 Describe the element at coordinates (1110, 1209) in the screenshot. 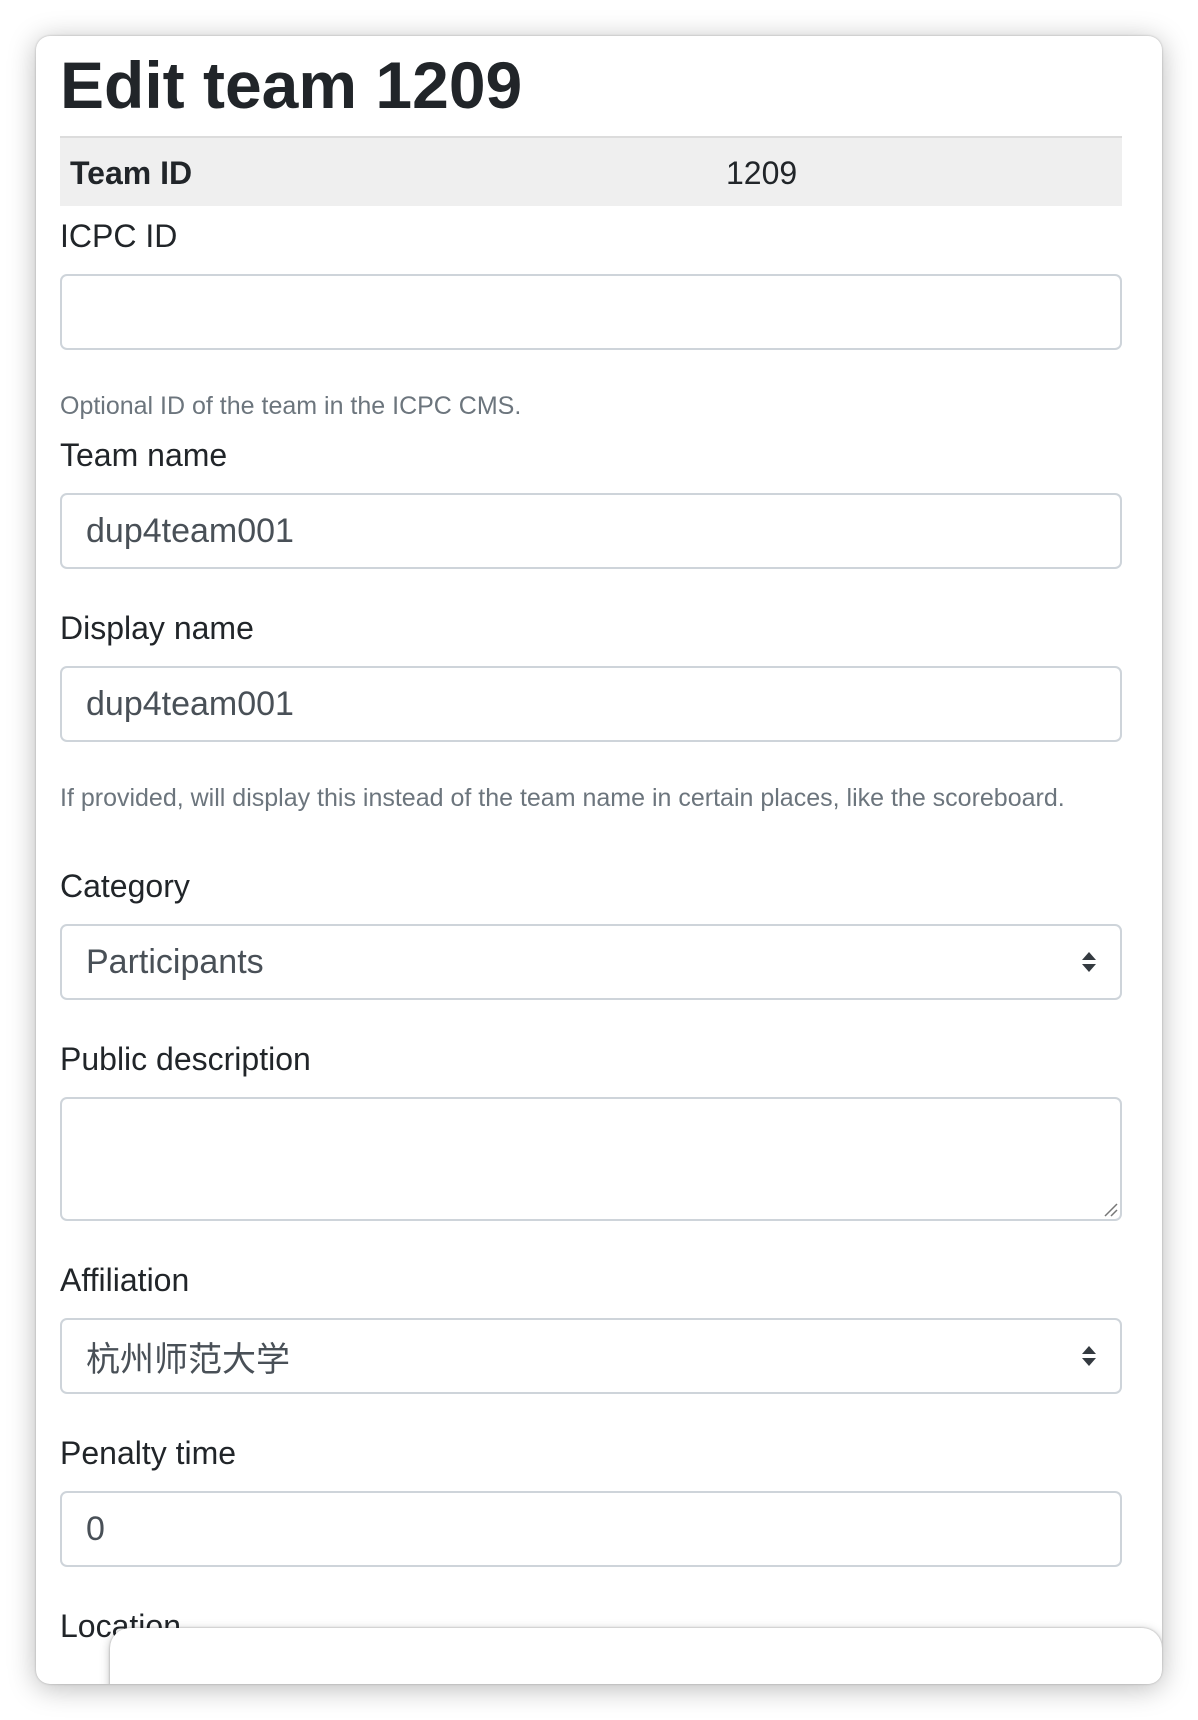

I see `resize-grip-icon` at that location.